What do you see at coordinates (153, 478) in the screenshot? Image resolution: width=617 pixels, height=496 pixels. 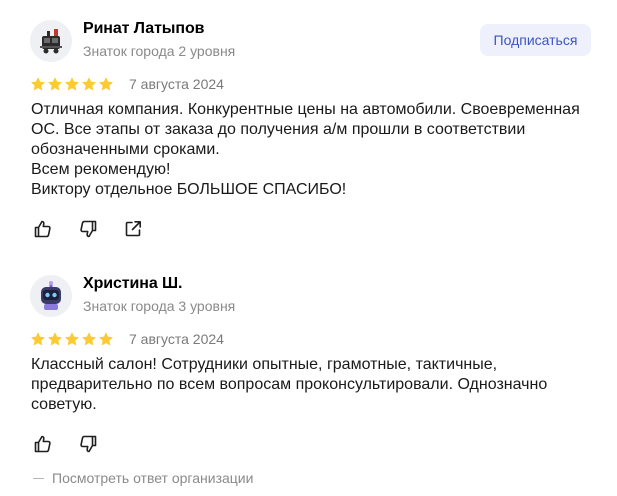 I see `org-reply-label: Посмотреть ответ организации` at bounding box center [153, 478].